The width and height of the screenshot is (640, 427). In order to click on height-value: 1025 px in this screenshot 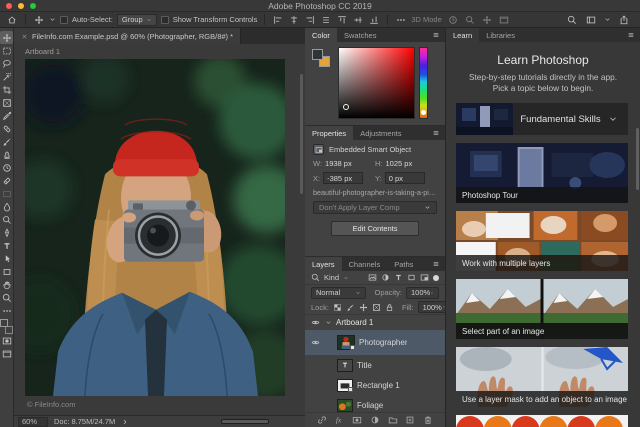, I will do `click(399, 163)`.